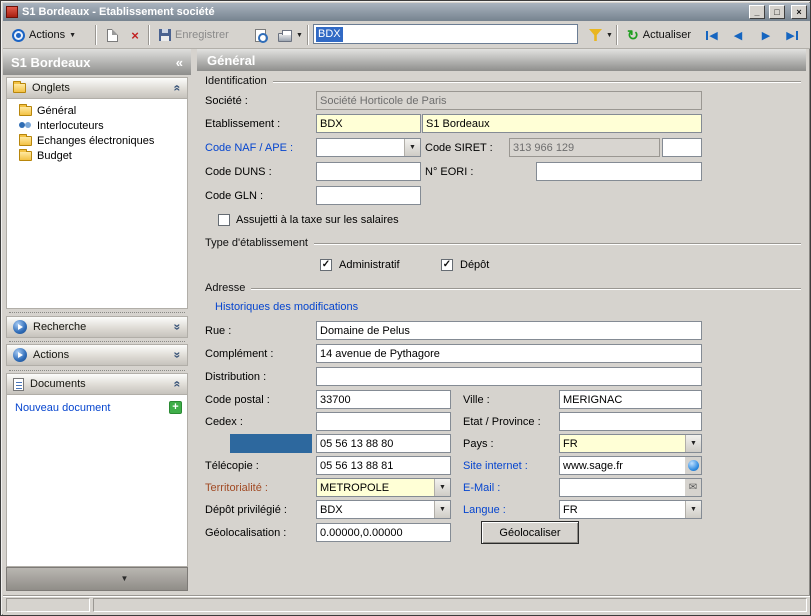 The height and width of the screenshot is (616, 811). Describe the element at coordinates (360, 147) in the screenshot. I see `code-naf-input` at that location.